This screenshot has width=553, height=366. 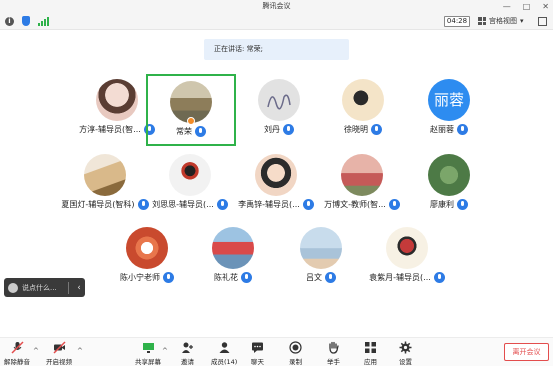 I want to click on participant-tile: 夏国灯-辅导员(智科), so click(x=105, y=185).